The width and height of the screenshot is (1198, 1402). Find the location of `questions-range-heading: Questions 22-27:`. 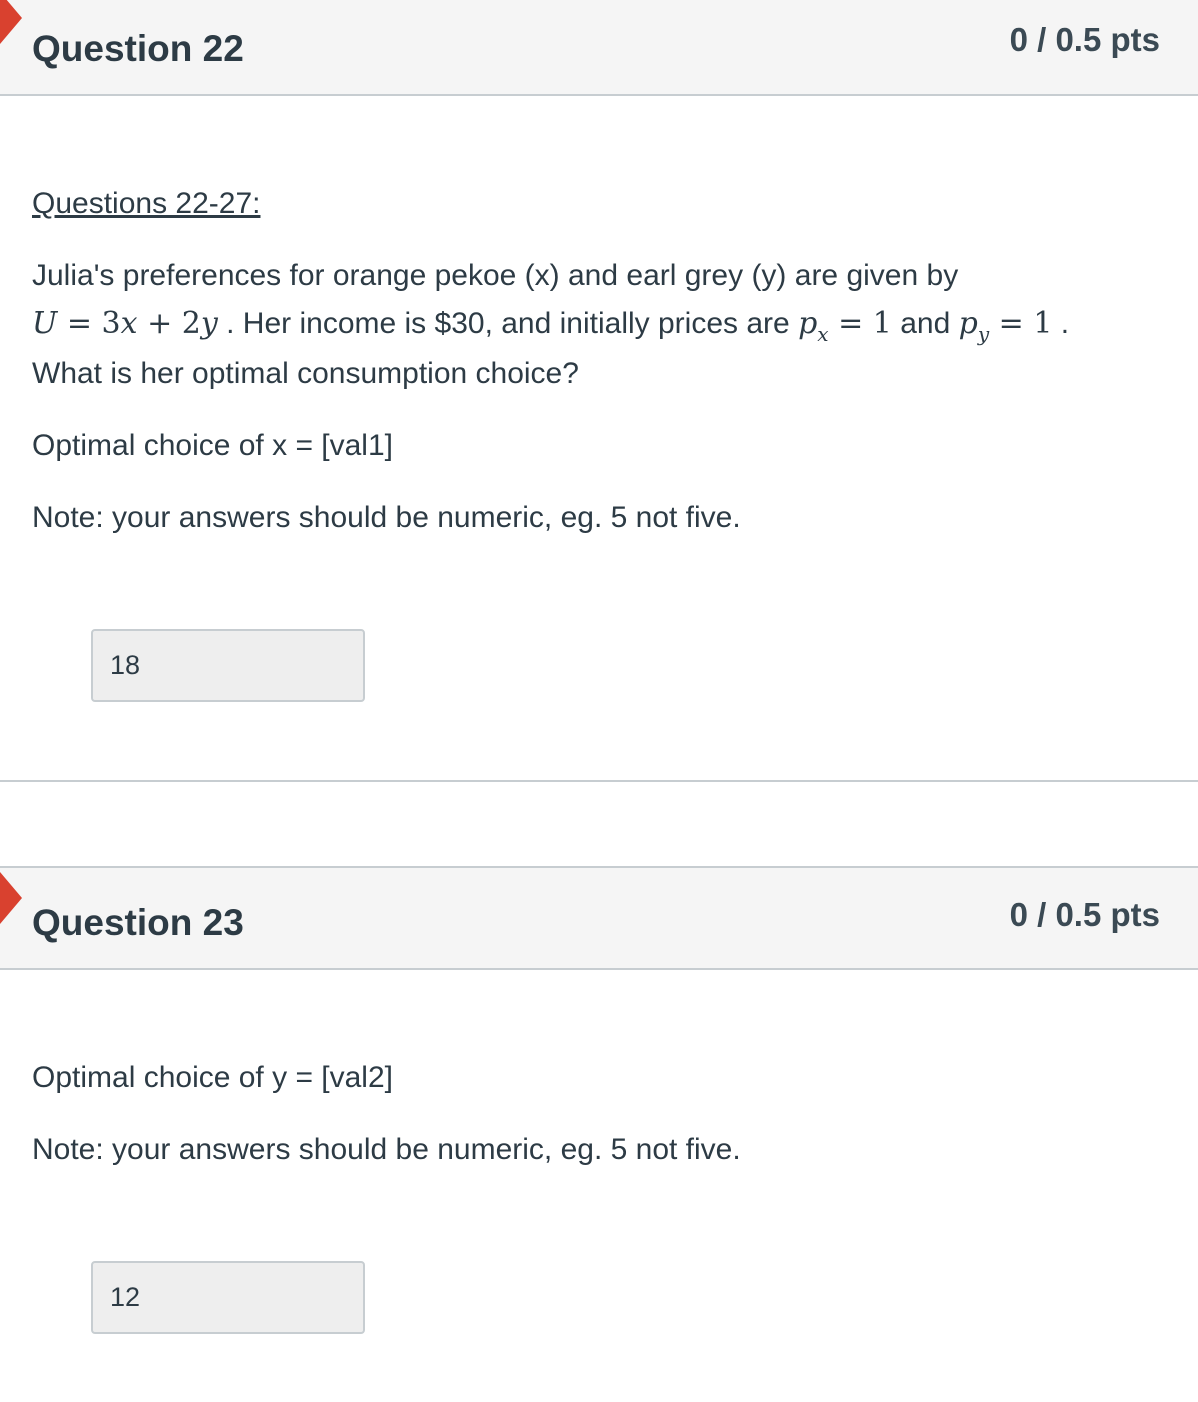

questions-range-heading: Questions 22-27: is located at coordinates (146, 203).